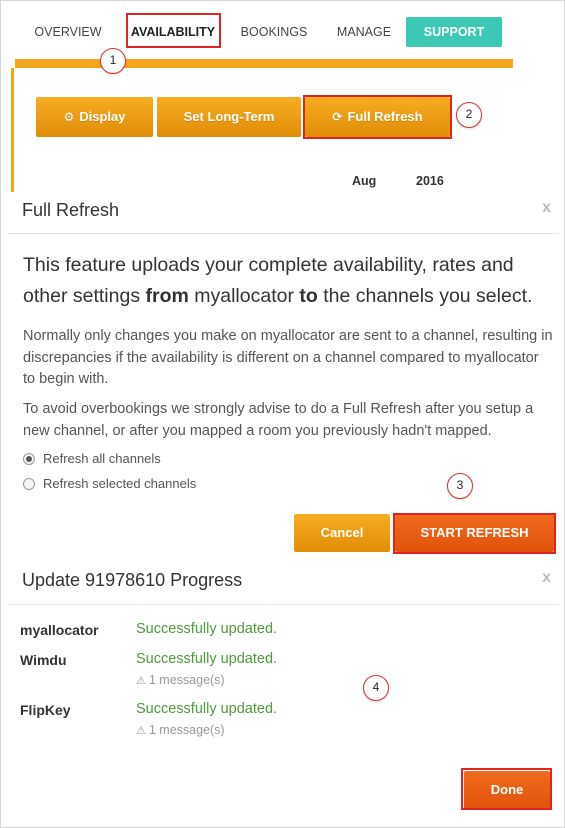 Image resolution: width=565 pixels, height=828 pixels. What do you see at coordinates (102, 116) in the screenshot?
I see `display-label: Display` at bounding box center [102, 116].